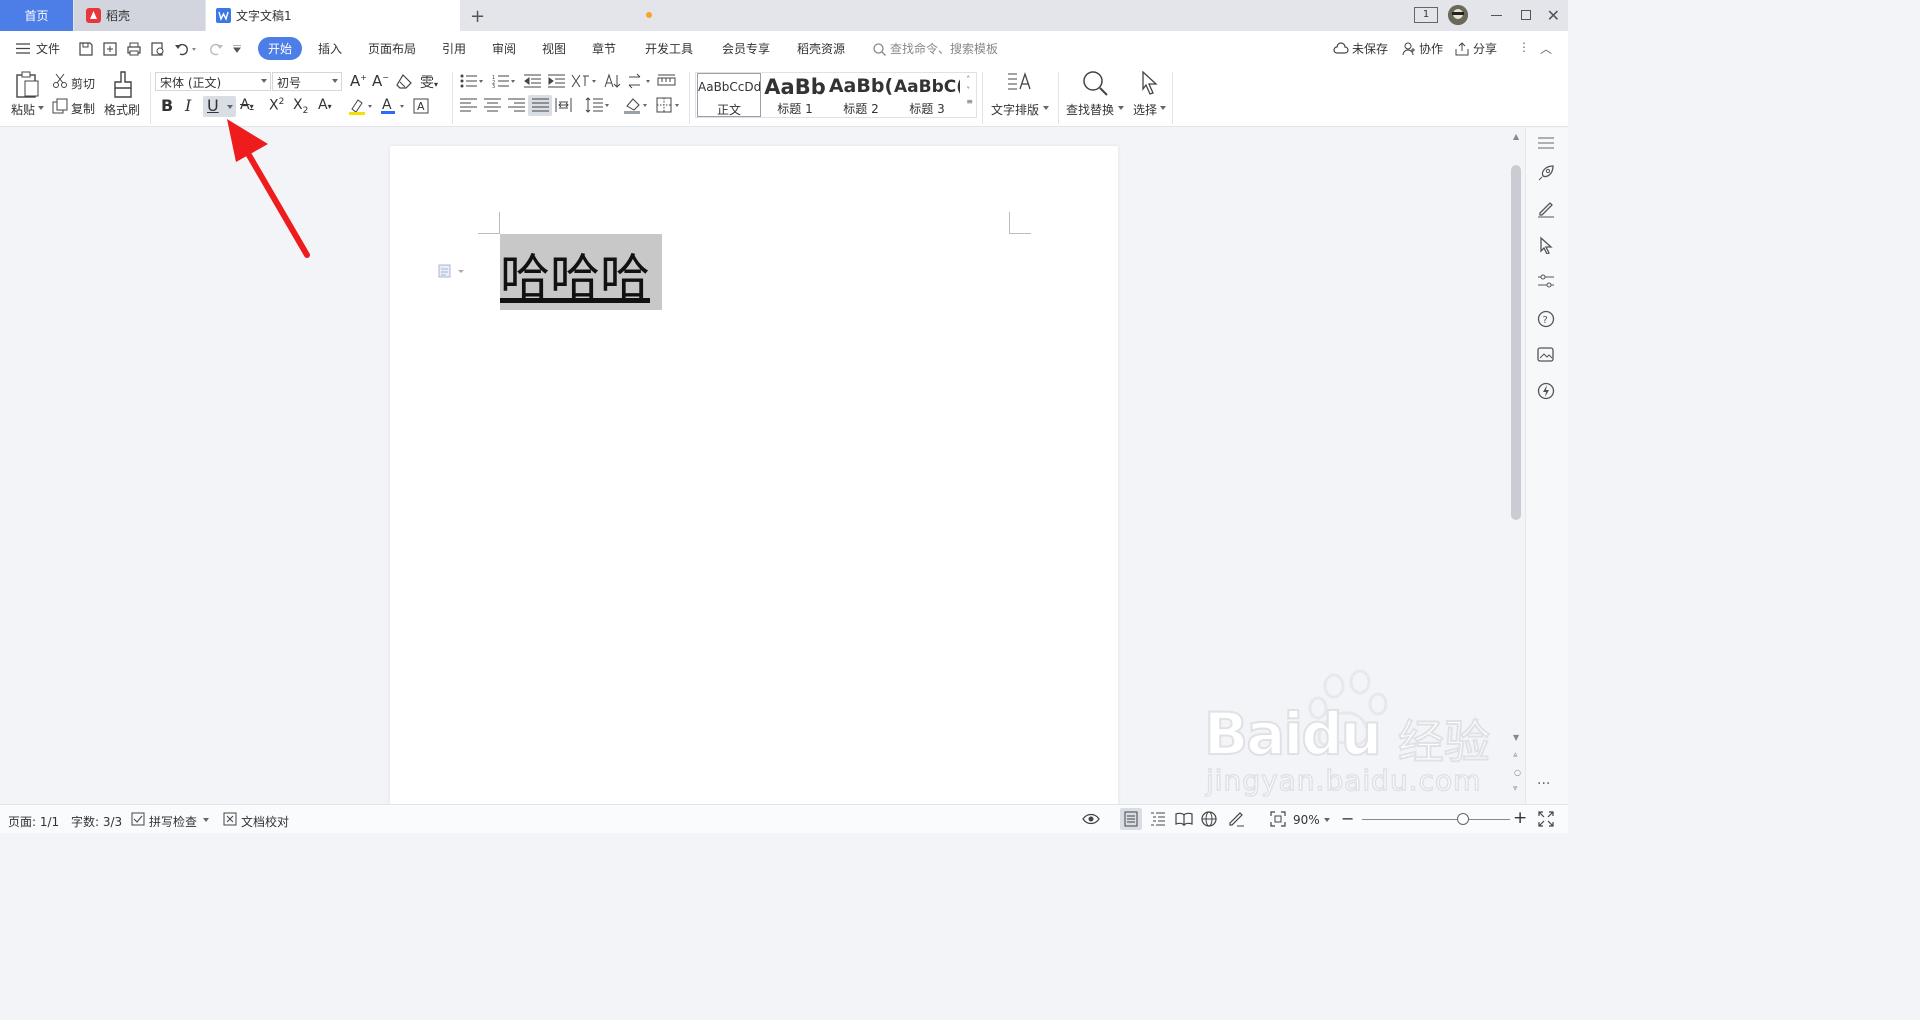  What do you see at coordinates (110, 49) in the screenshot?
I see `export-pdf-icon` at bounding box center [110, 49].